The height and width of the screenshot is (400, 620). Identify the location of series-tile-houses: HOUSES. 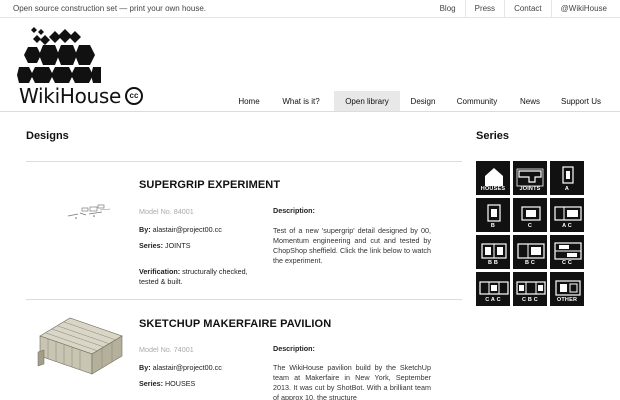
(493, 178).